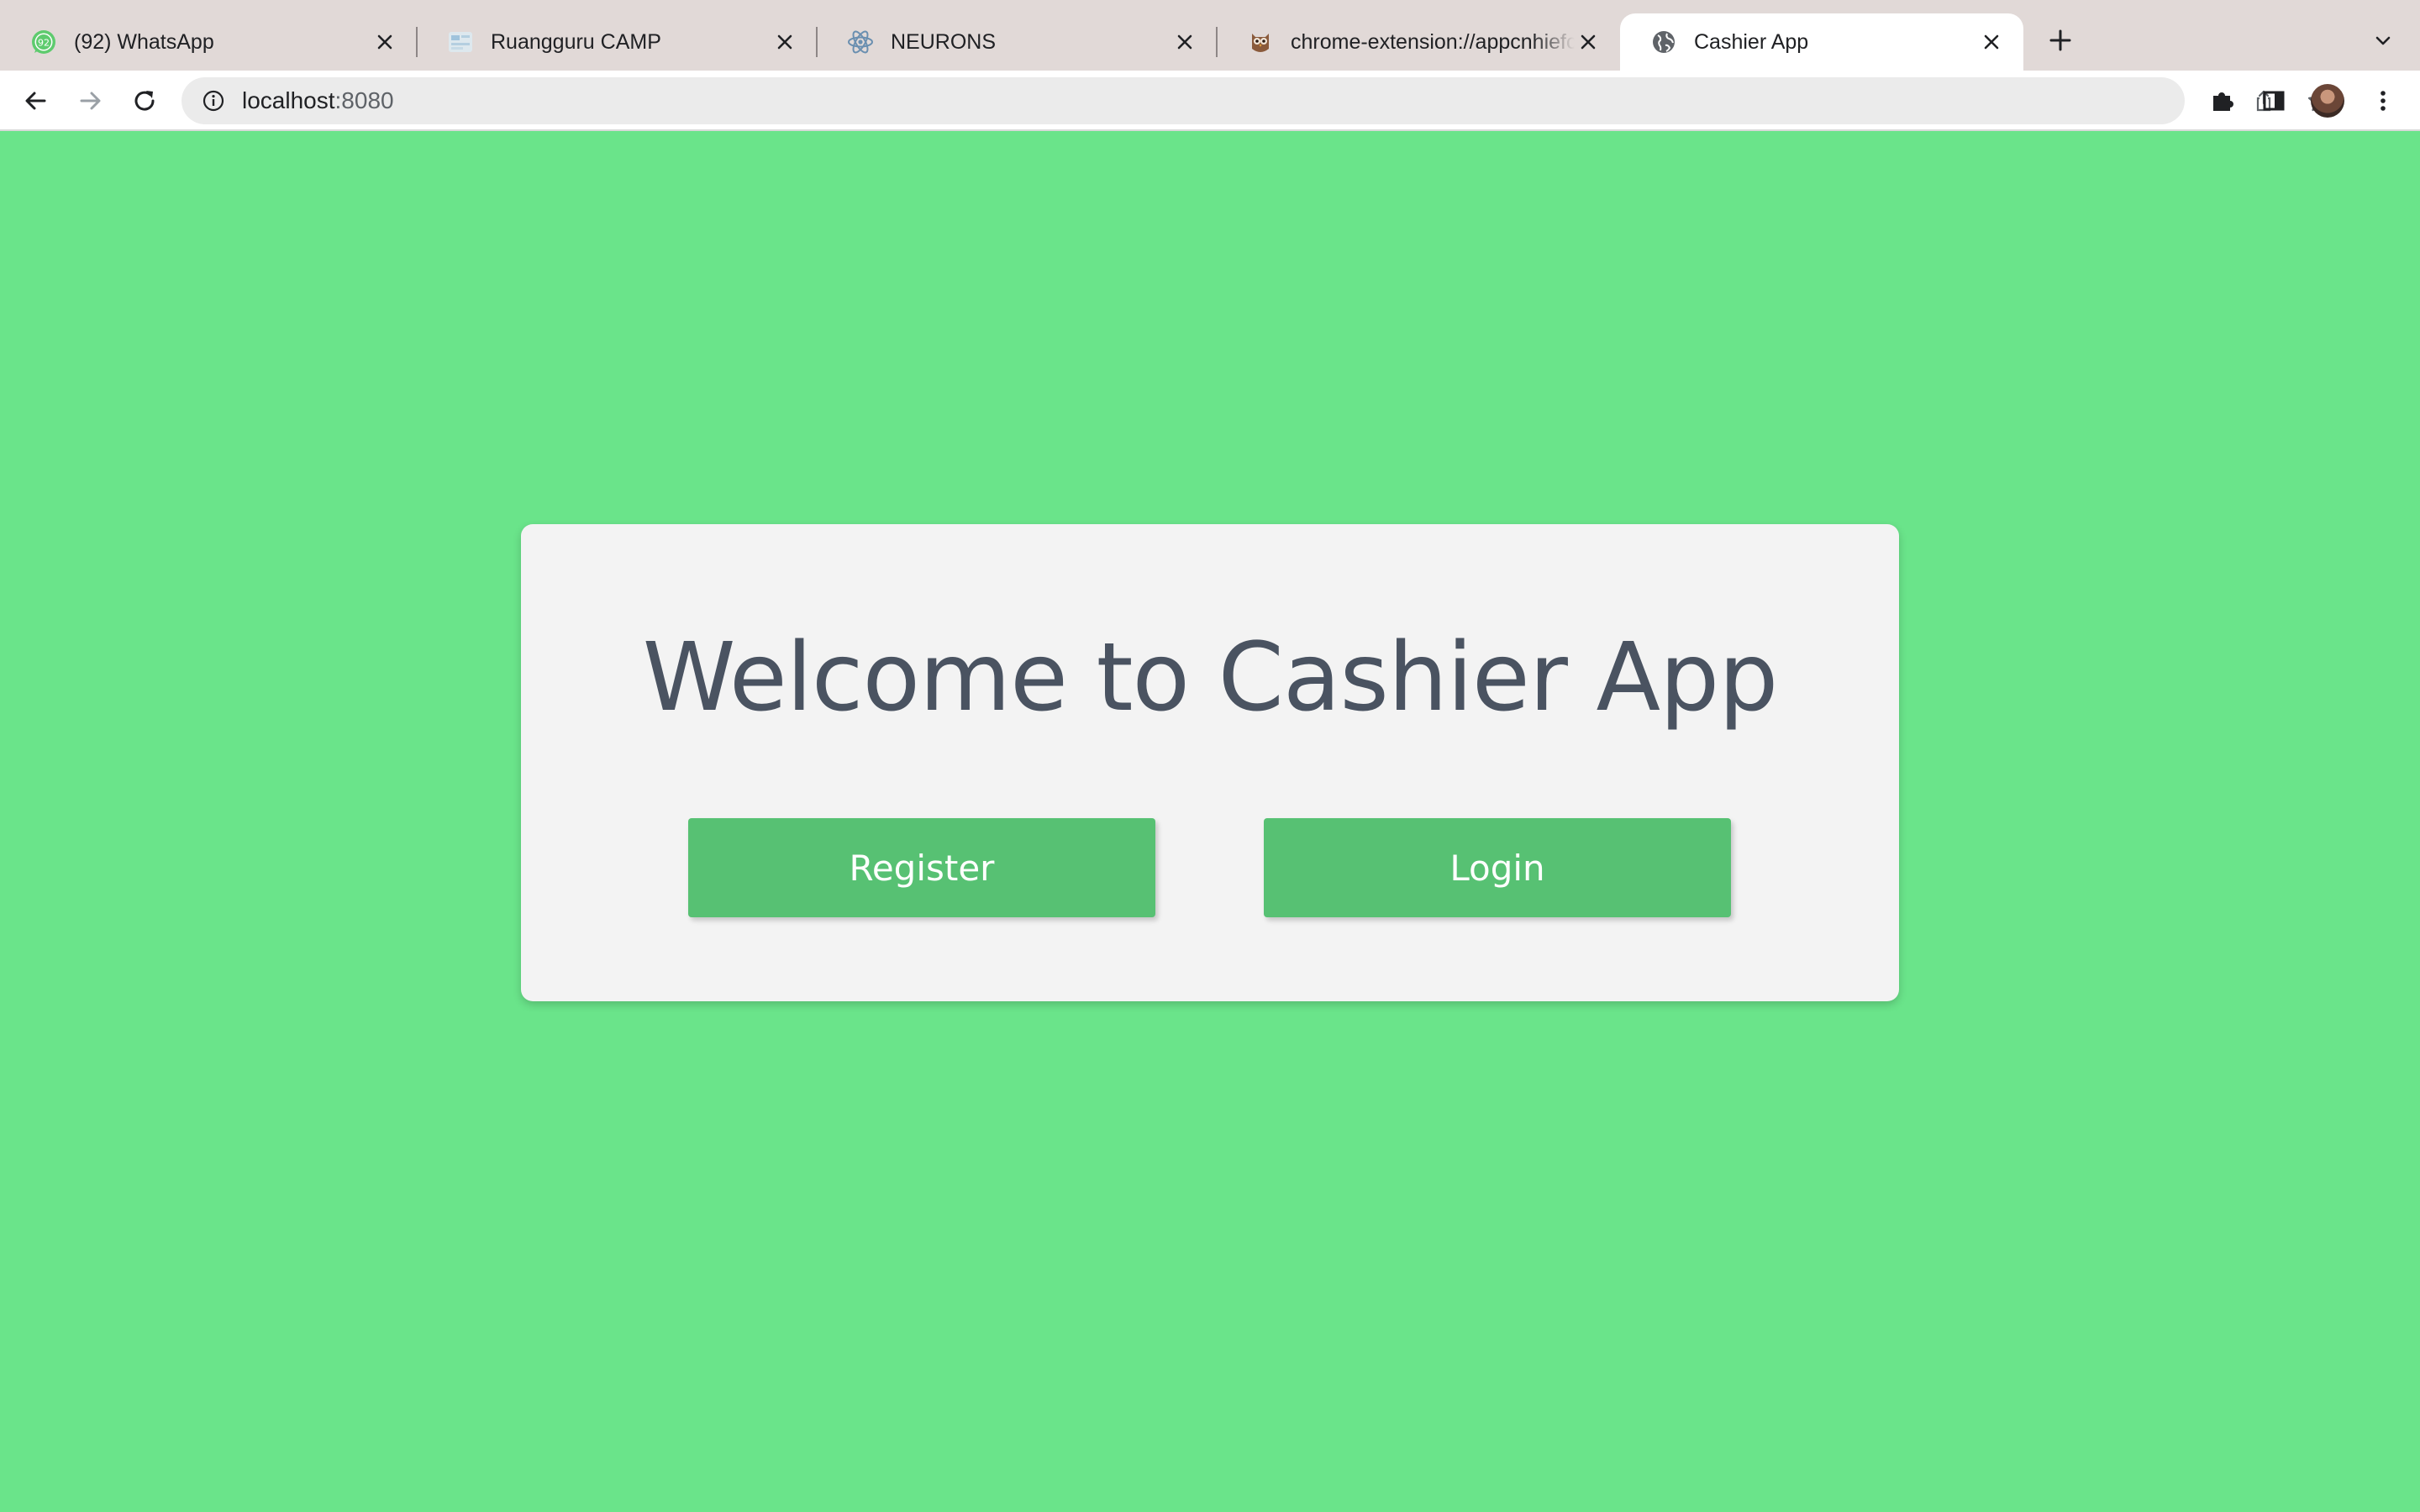  I want to click on whatsapp-icon: 92, so click(43, 42).